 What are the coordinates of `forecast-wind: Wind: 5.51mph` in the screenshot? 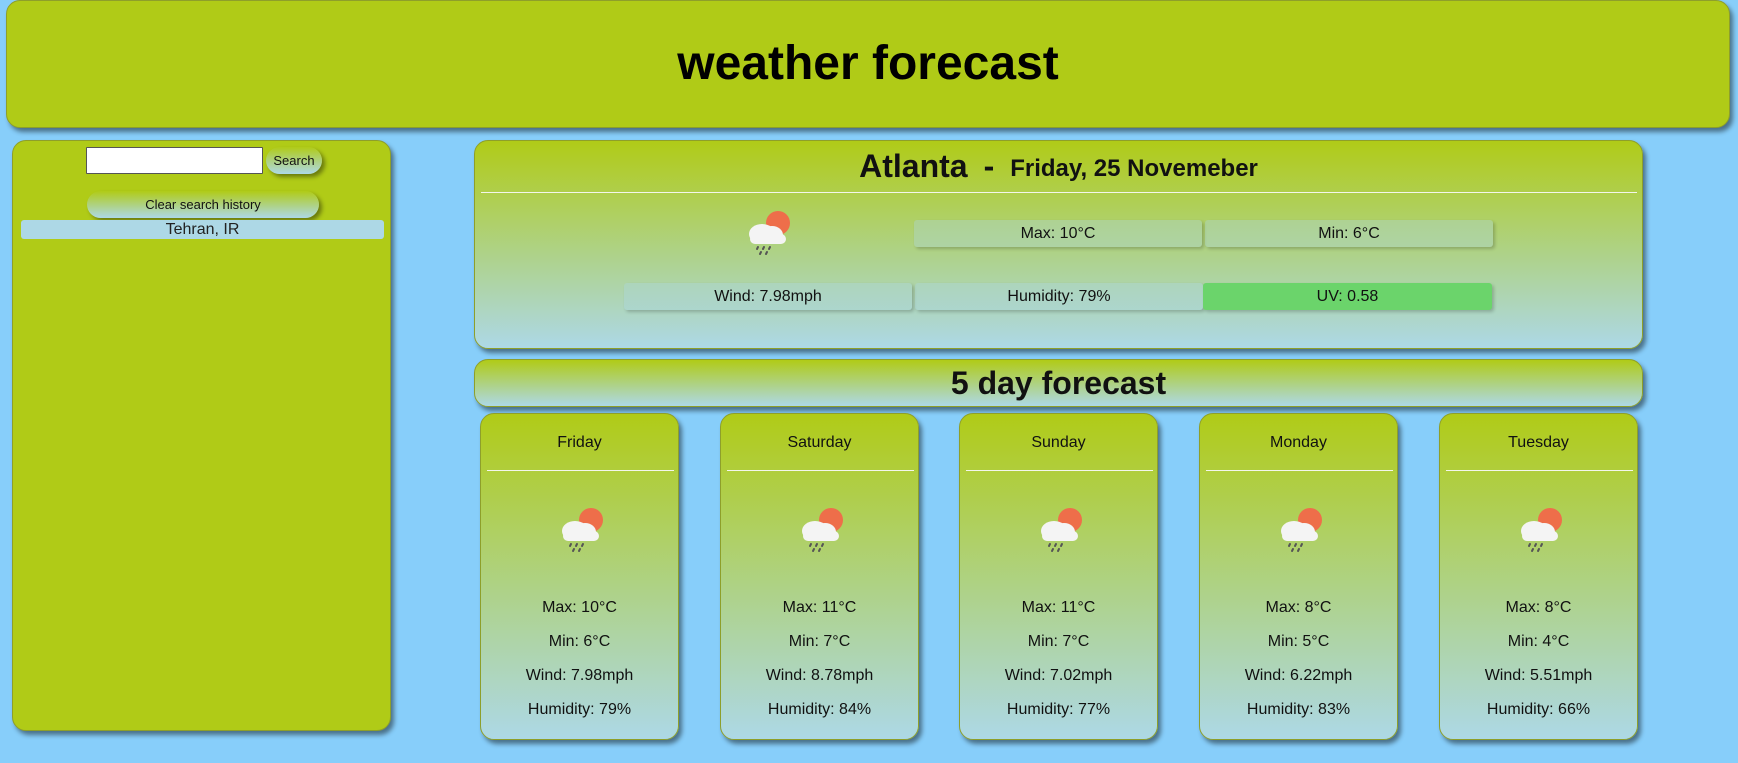 It's located at (1538, 675).